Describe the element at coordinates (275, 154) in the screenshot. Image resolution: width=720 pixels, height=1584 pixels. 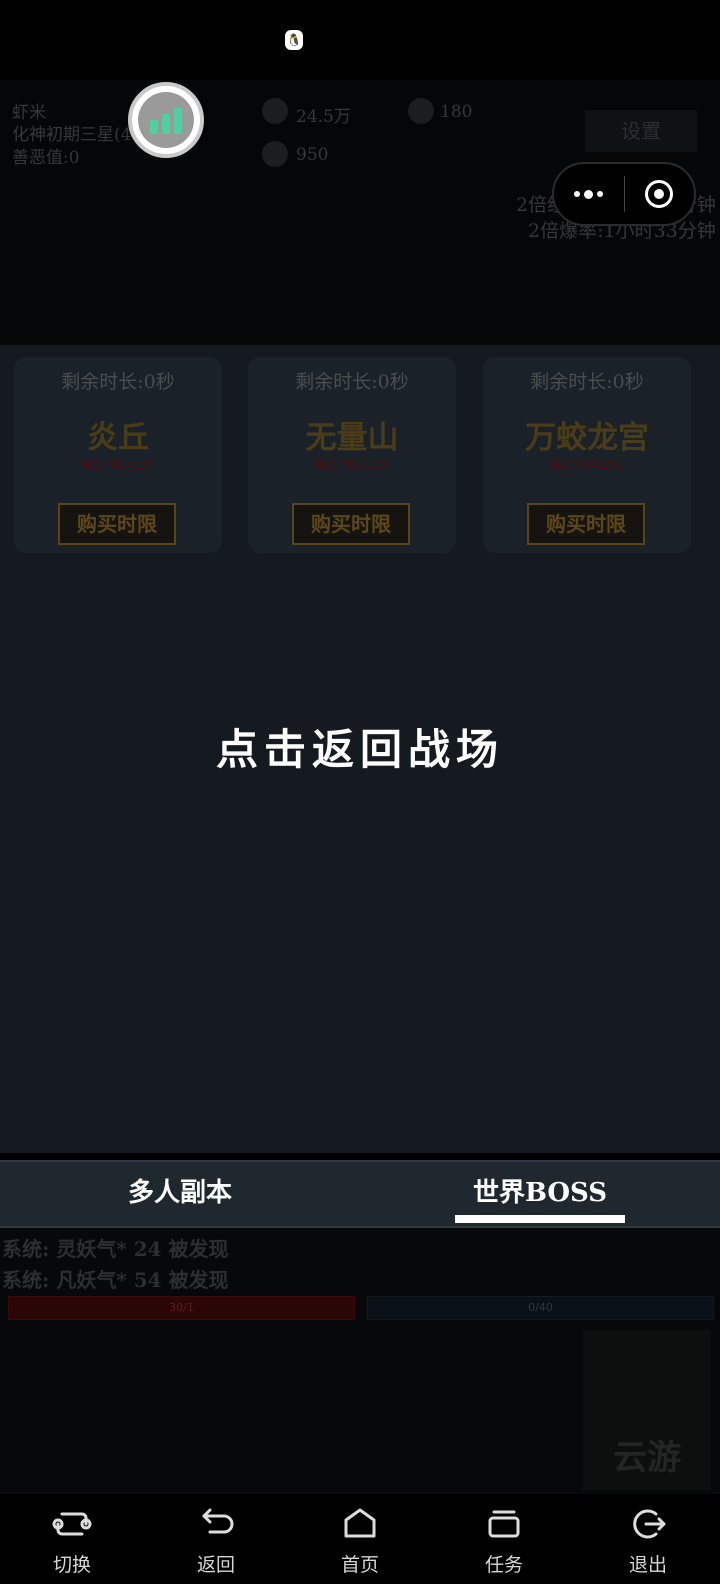
I see `ingot-icon` at that location.